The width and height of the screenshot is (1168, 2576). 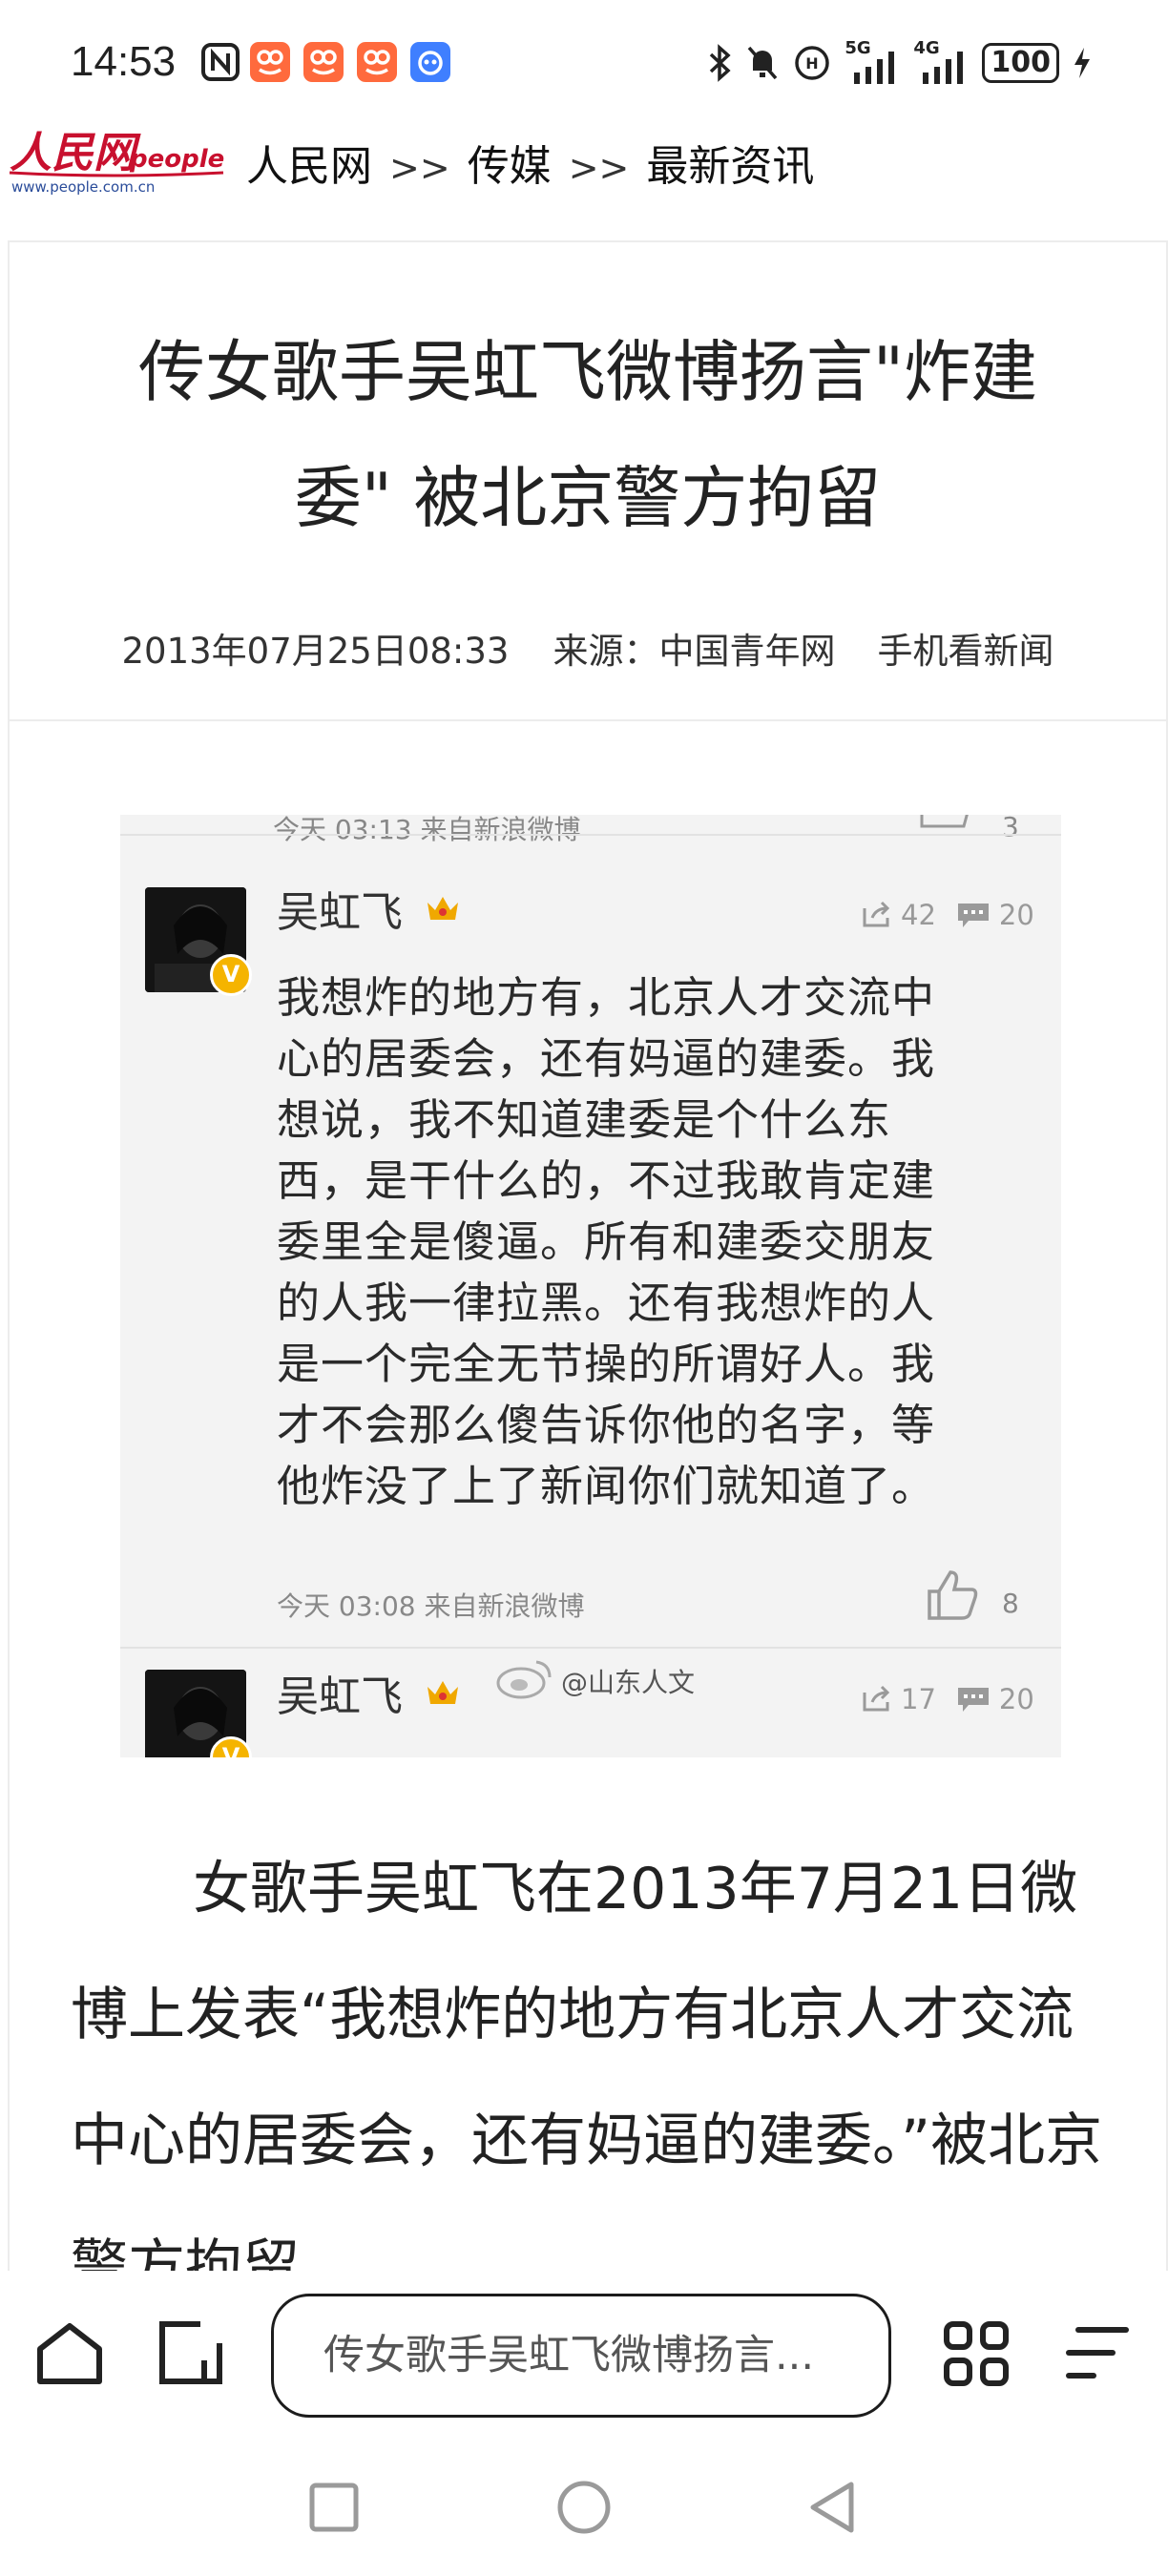 I want to click on breadcrumb-links: 人民网 >> 传媒 >> 最新资讯, so click(x=530, y=162).